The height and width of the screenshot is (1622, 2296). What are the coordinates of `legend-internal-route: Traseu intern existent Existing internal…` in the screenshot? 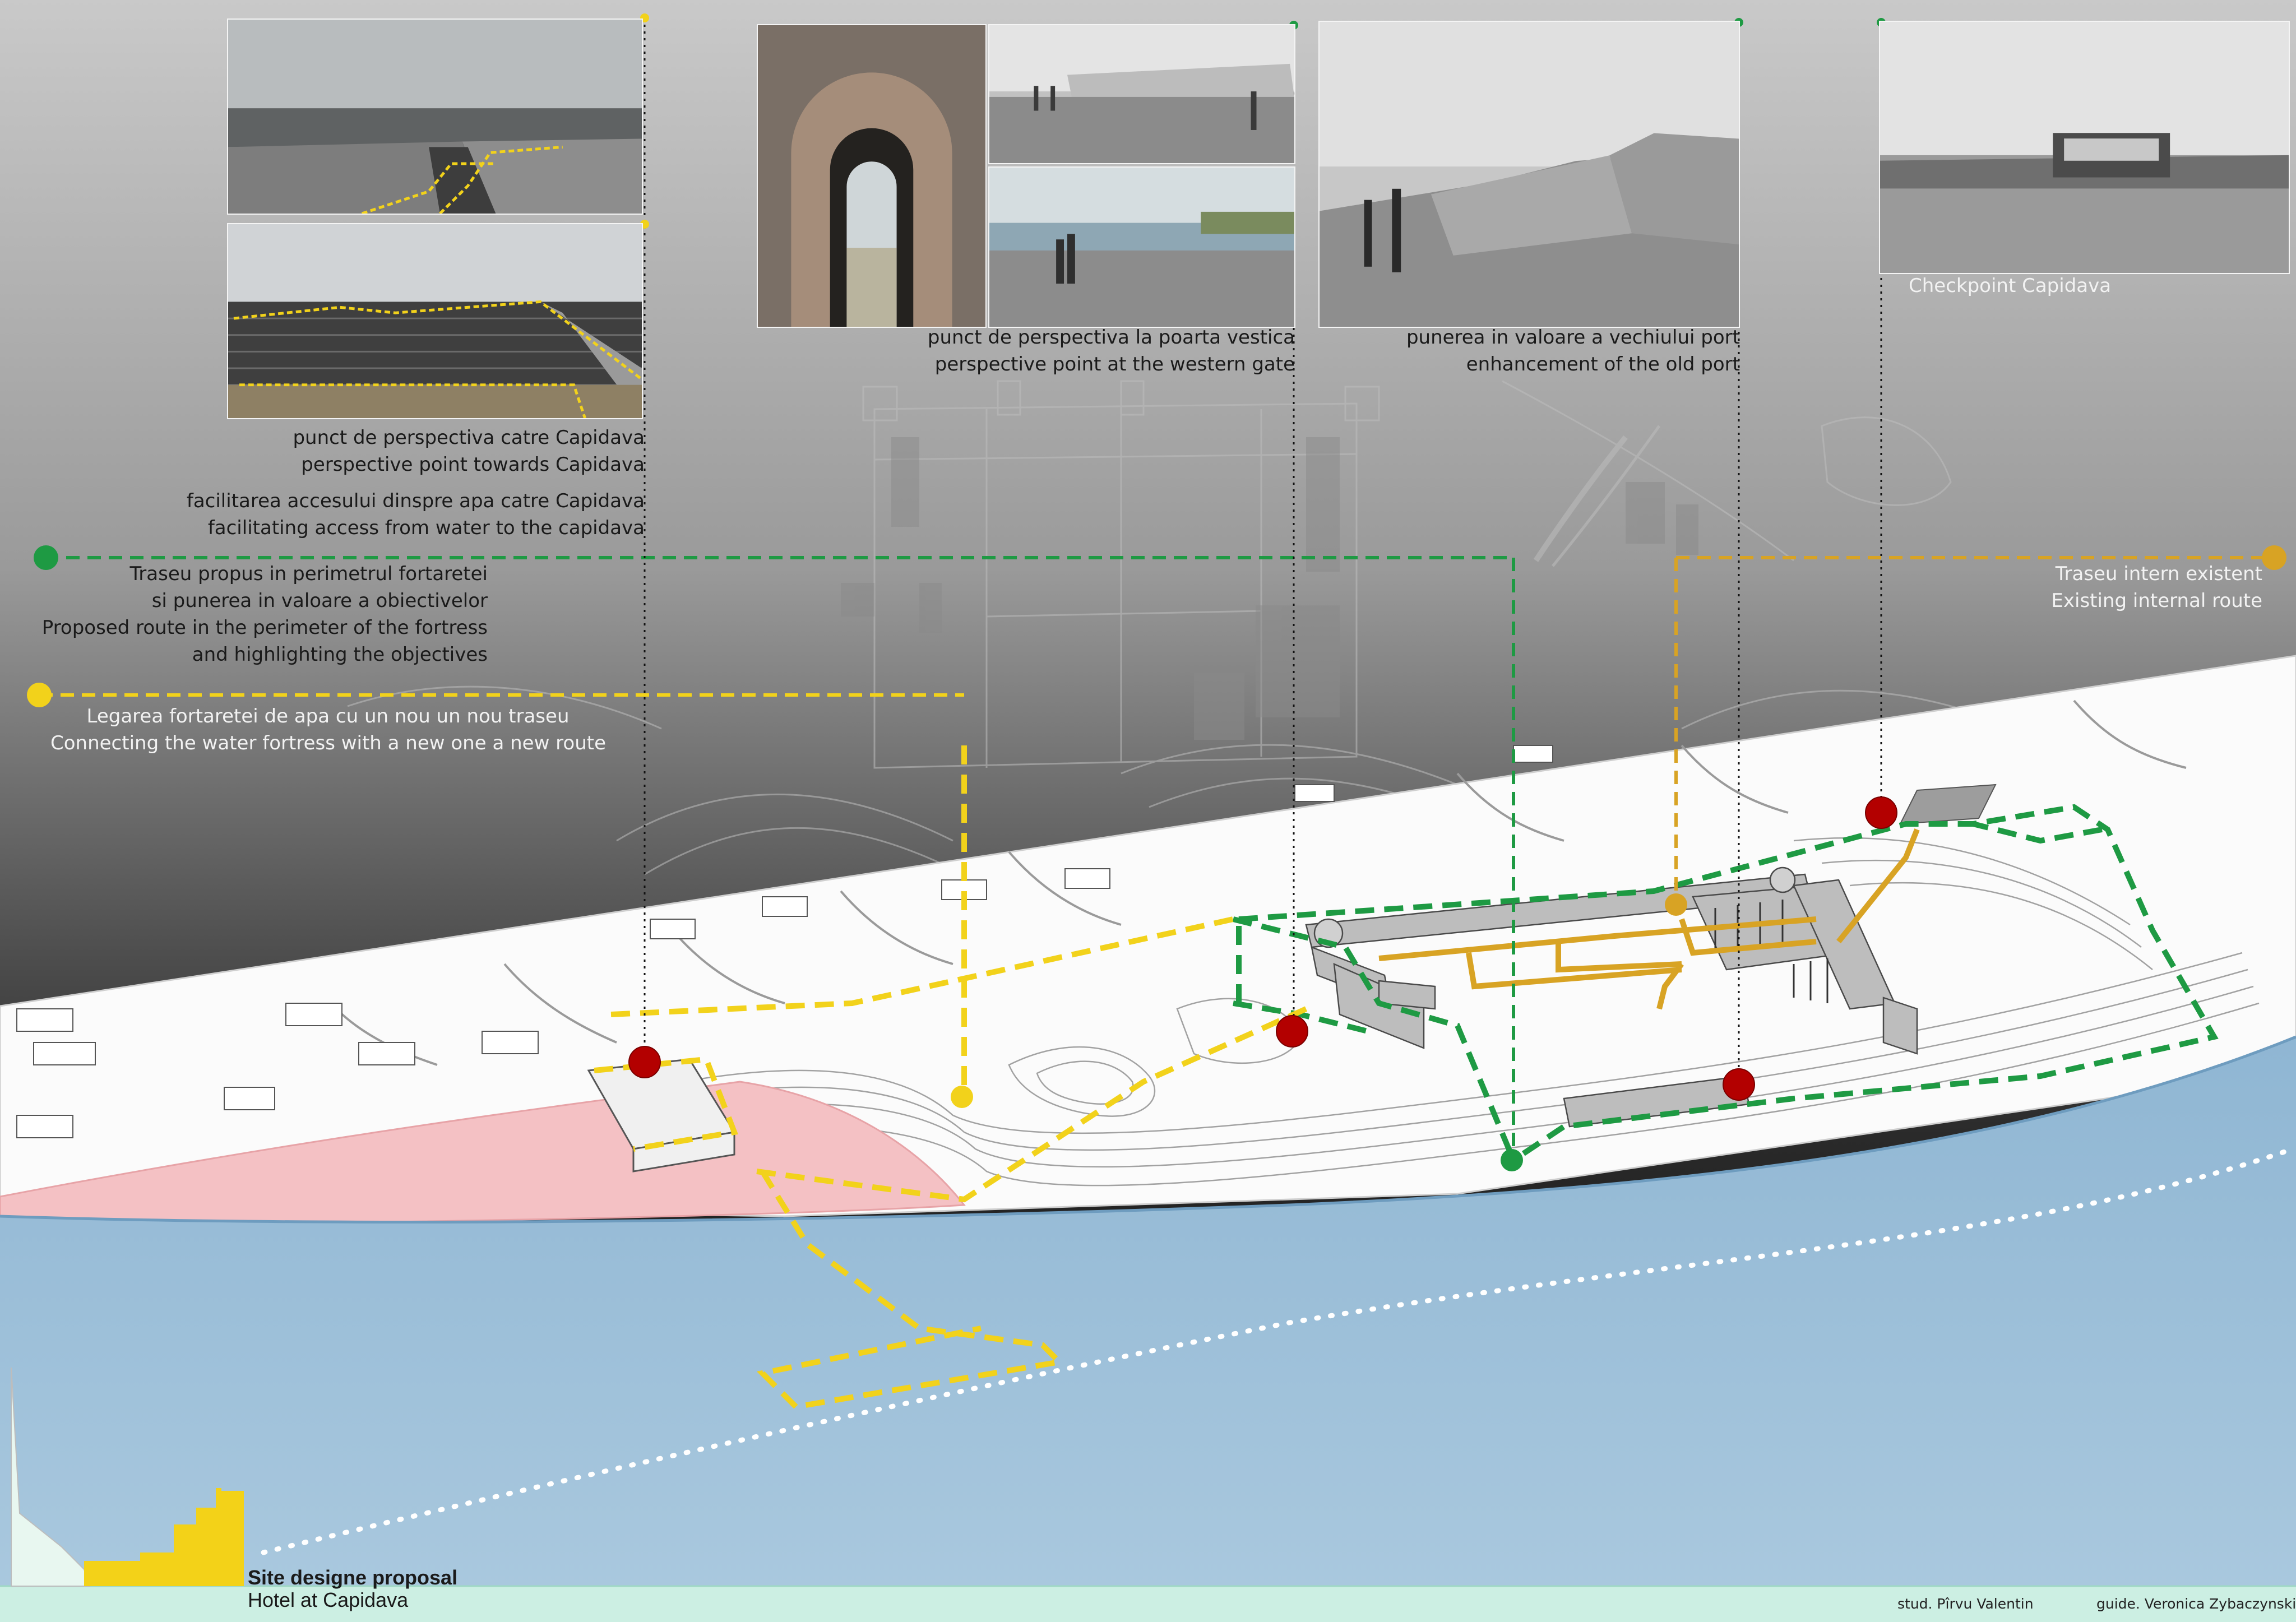 It's located at (2156, 587).